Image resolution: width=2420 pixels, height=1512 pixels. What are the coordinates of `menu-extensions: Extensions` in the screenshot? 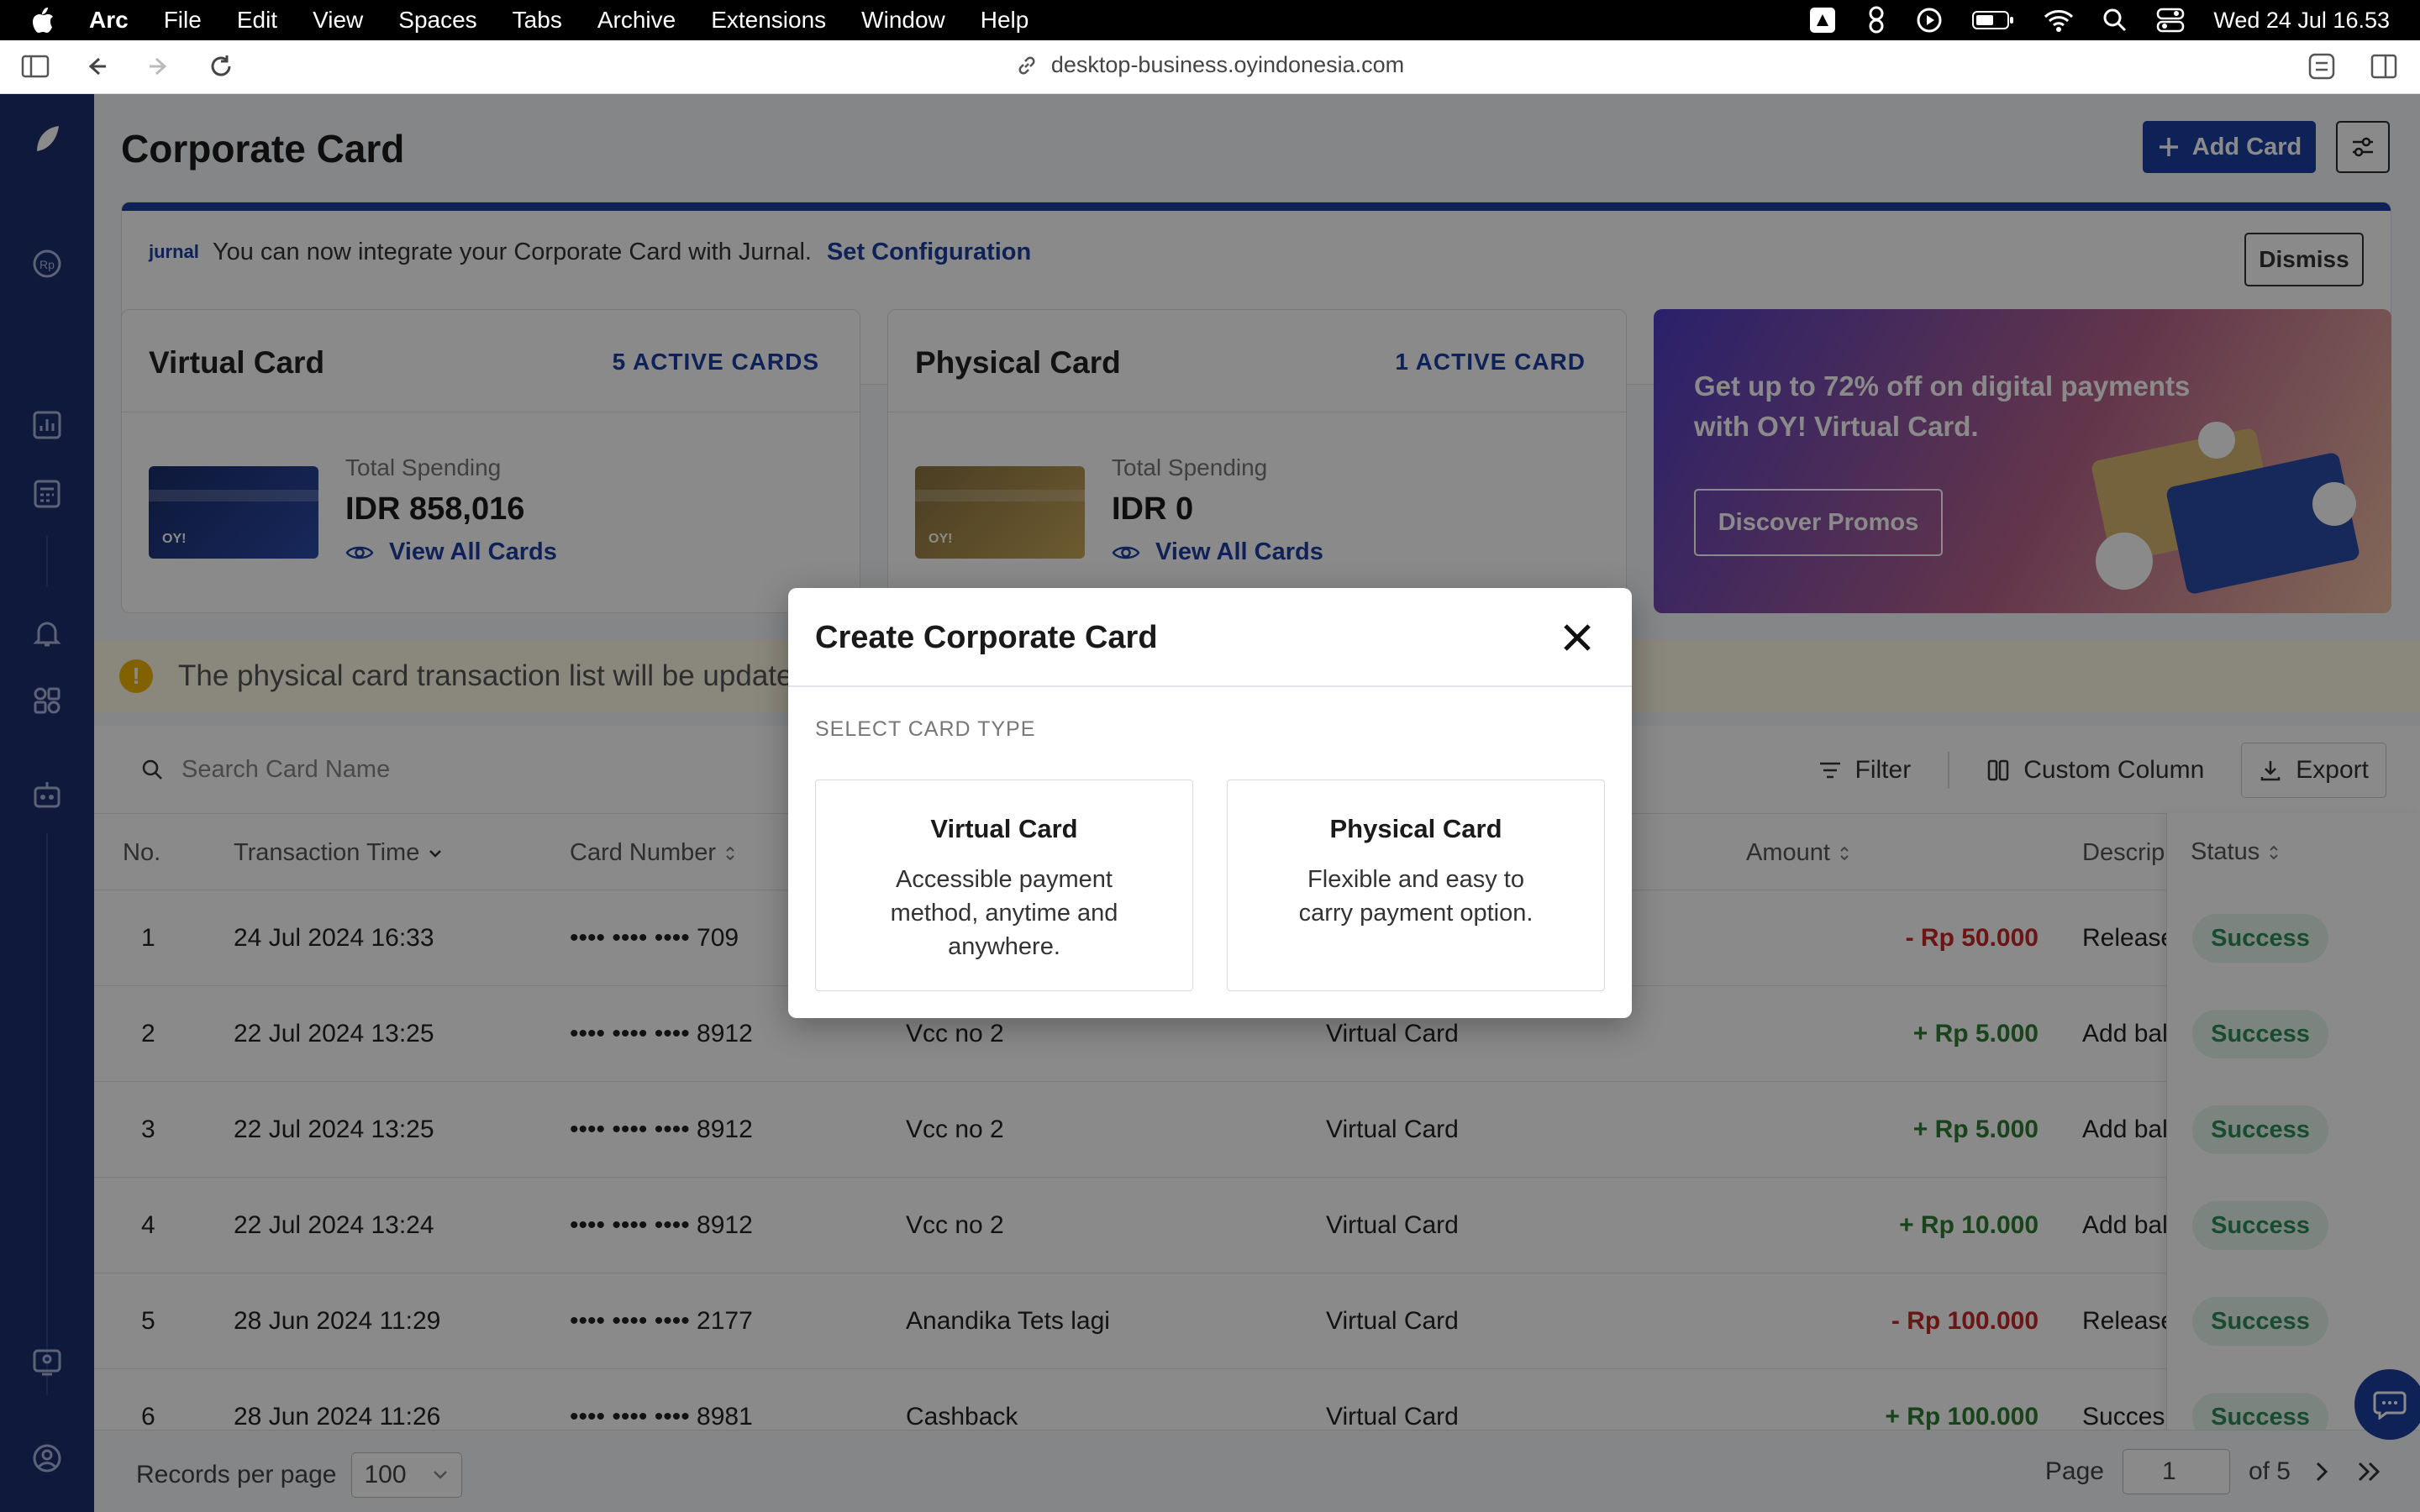 It's located at (768, 20).